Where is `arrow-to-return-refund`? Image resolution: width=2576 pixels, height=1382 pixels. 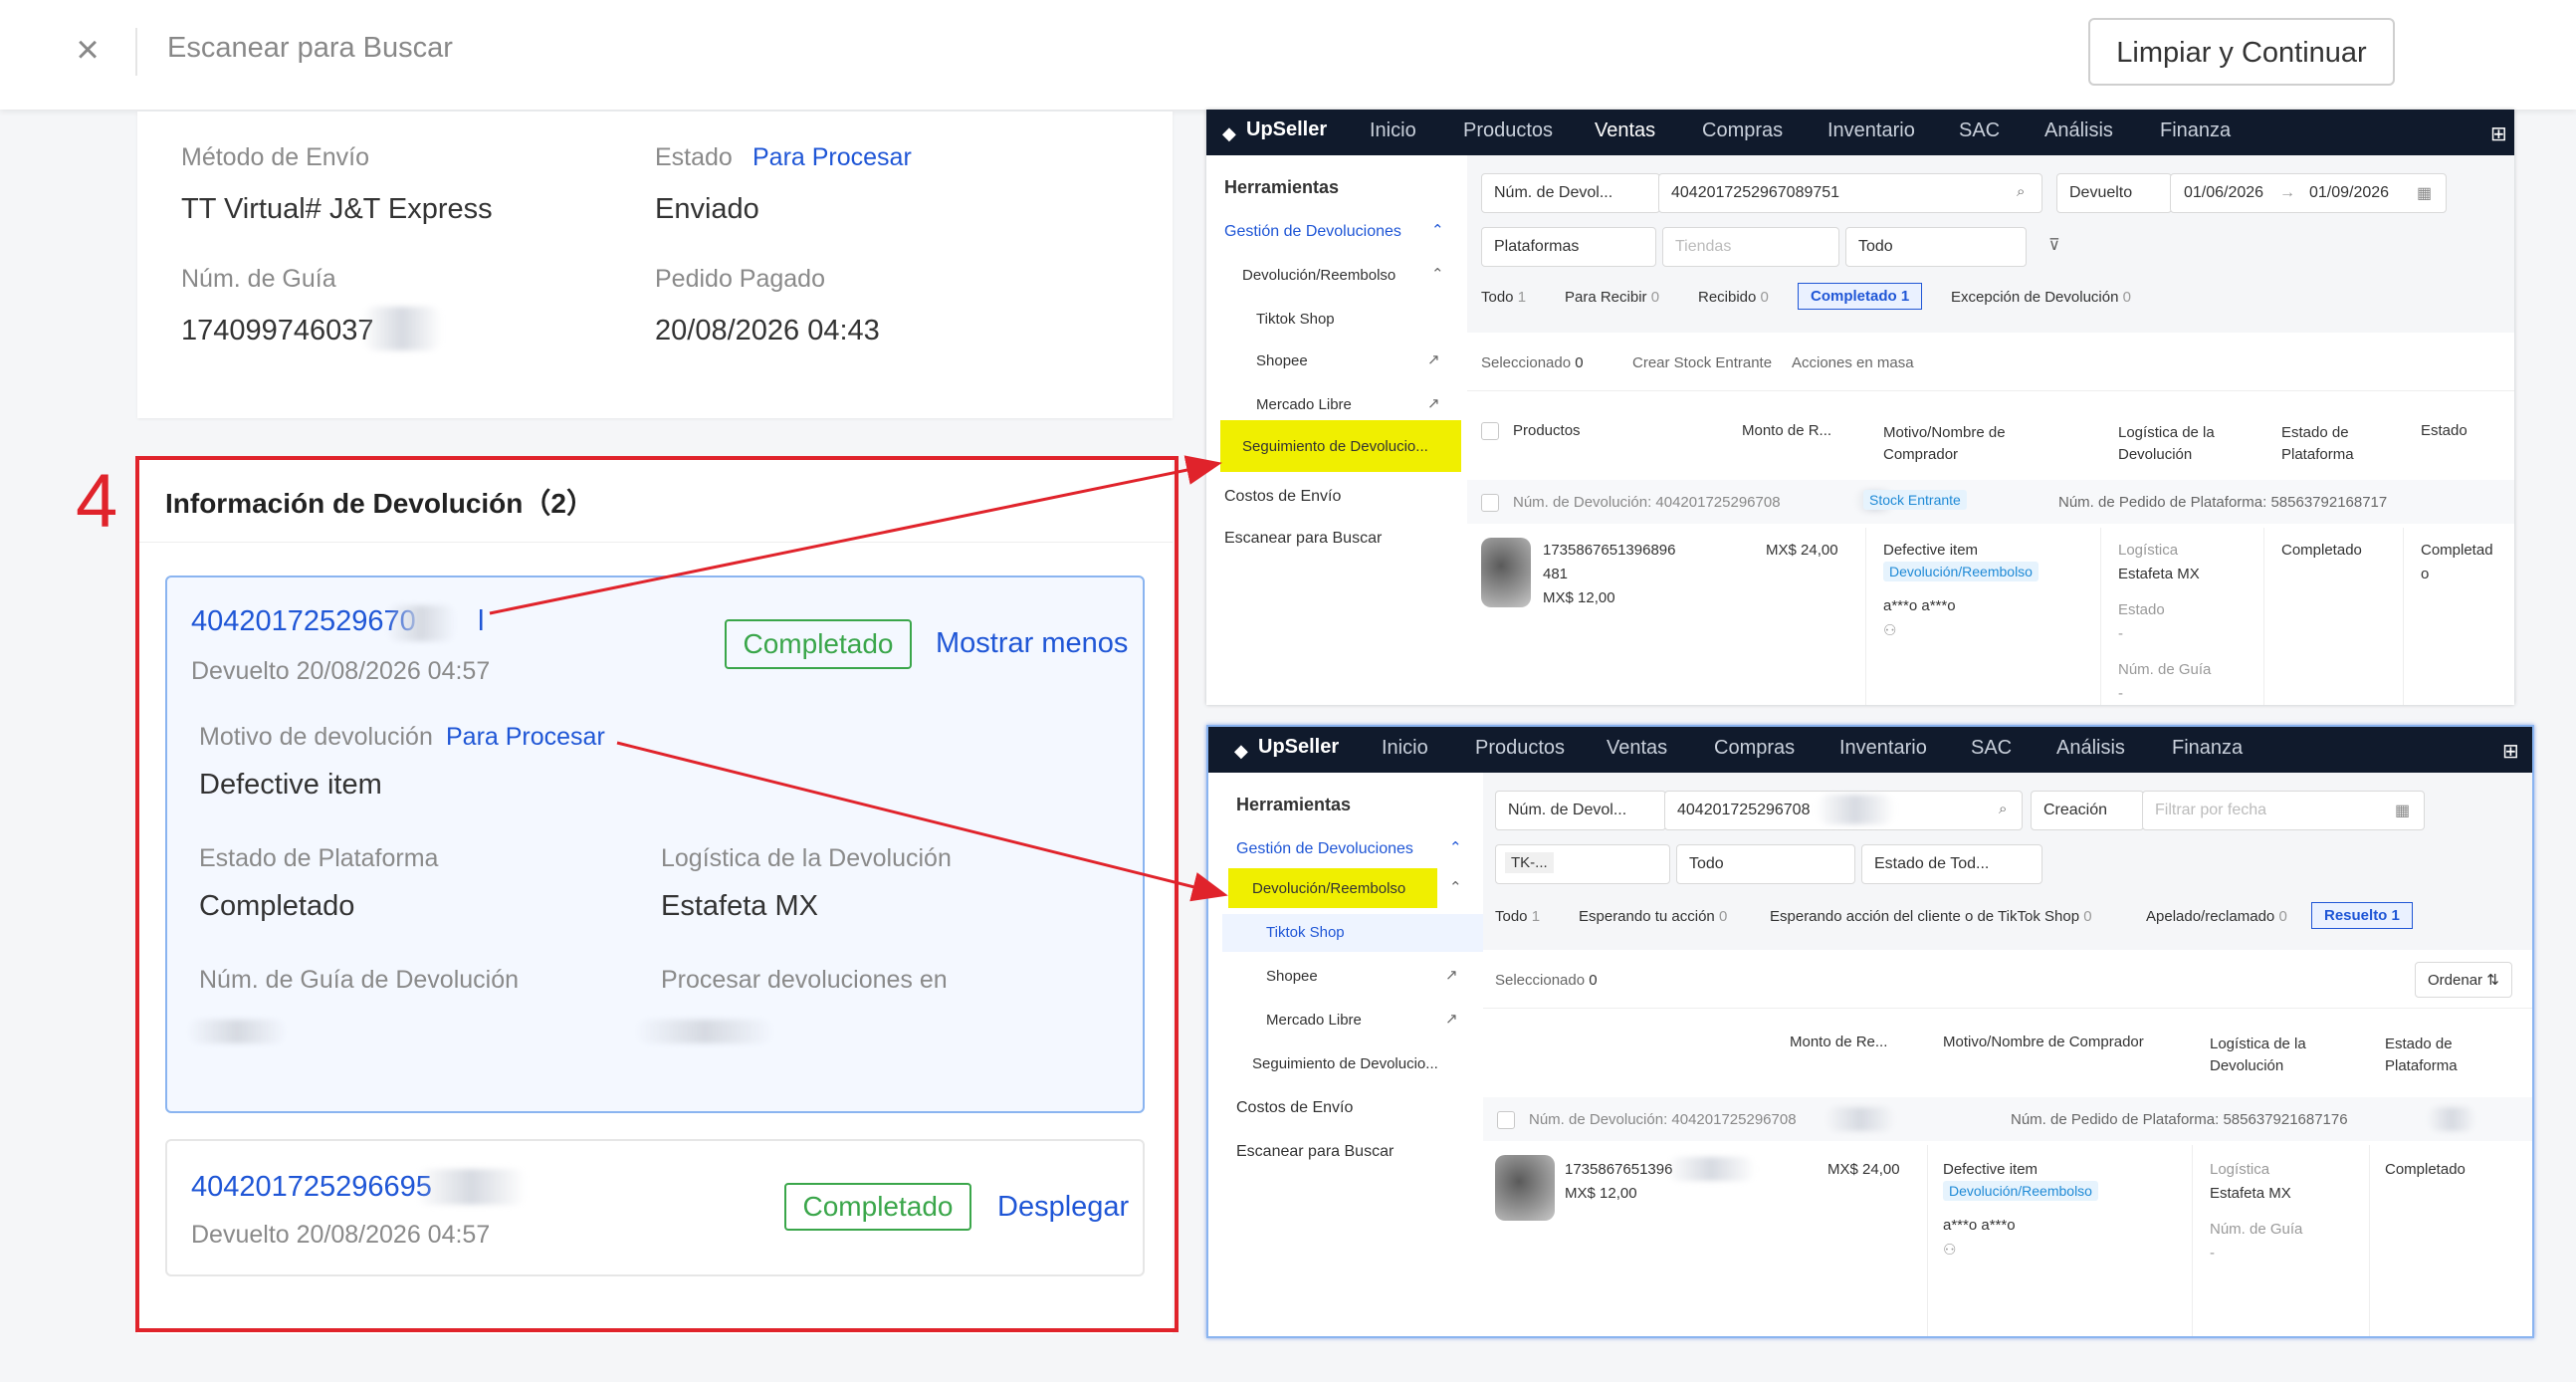 arrow-to-return-refund is located at coordinates (922, 821).